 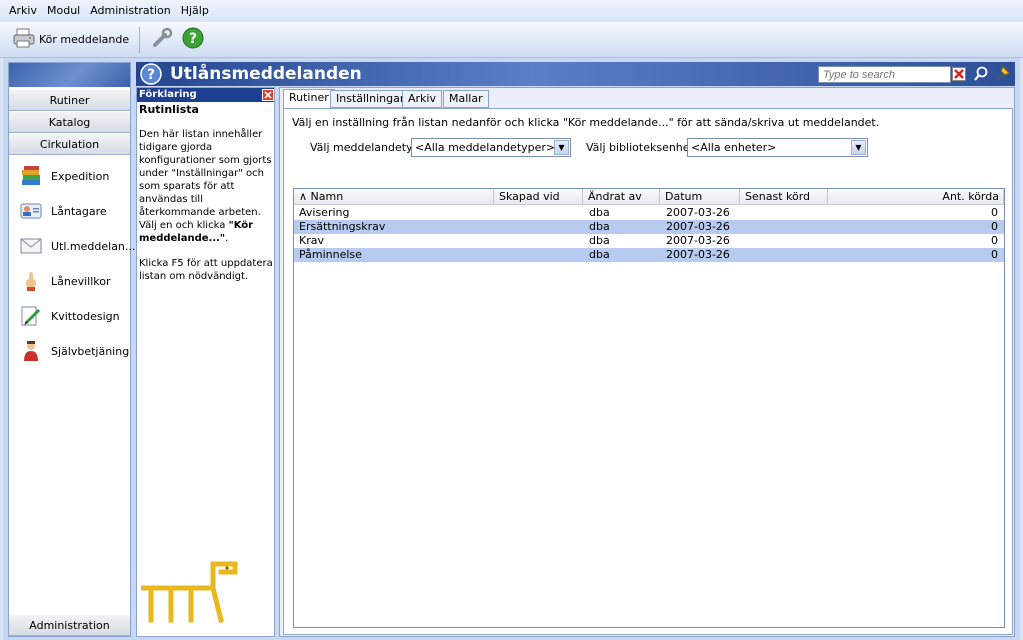 What do you see at coordinates (85, 316) in the screenshot?
I see `nav-item-label: Kvittodesign` at bounding box center [85, 316].